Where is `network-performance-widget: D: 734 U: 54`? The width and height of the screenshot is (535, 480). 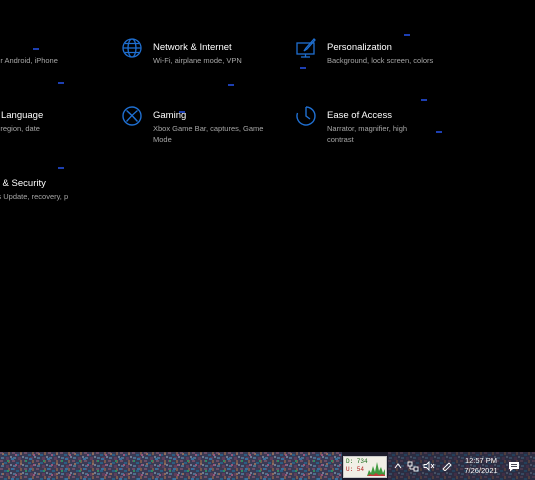
network-performance-widget: D: 734 U: 54 is located at coordinates (365, 467).